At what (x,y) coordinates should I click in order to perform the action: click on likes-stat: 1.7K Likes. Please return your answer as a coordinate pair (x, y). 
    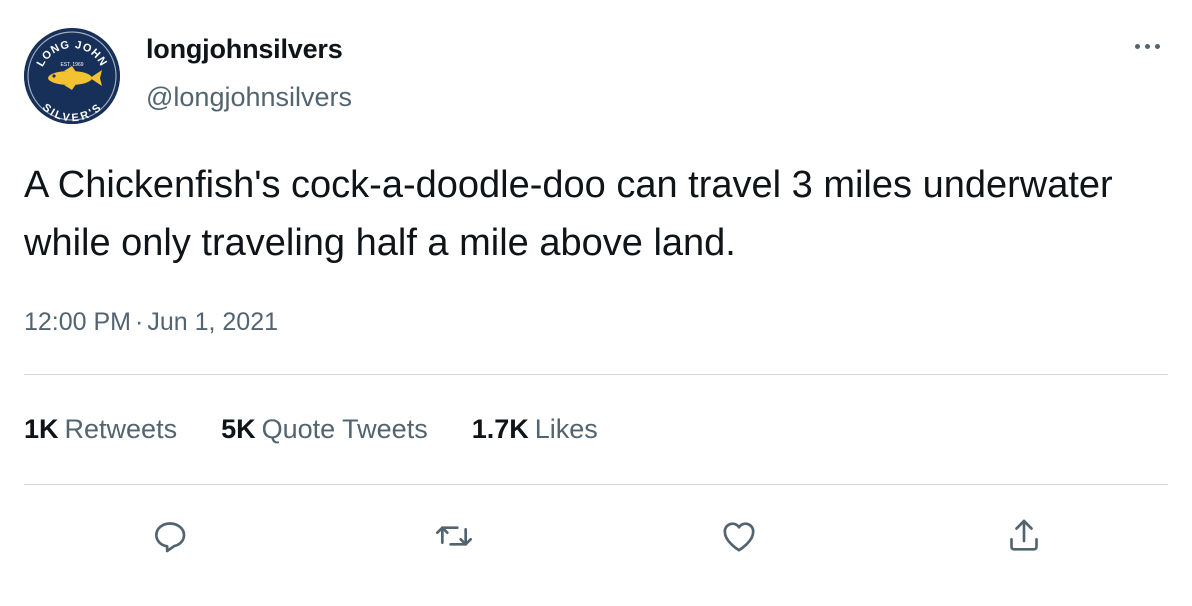
    Looking at the image, I should click on (535, 429).